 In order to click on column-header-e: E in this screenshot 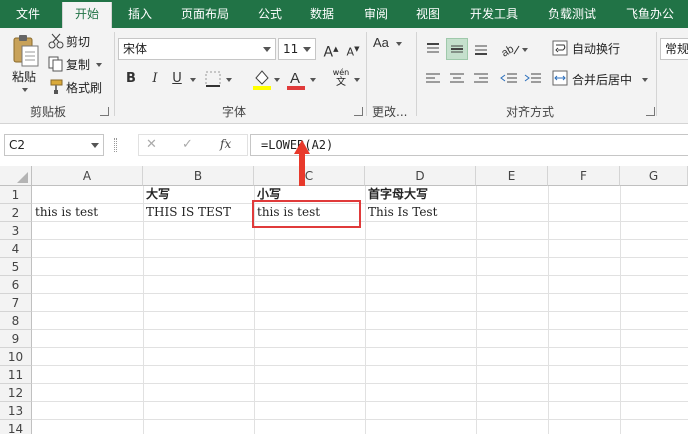, I will do `click(512, 176)`.